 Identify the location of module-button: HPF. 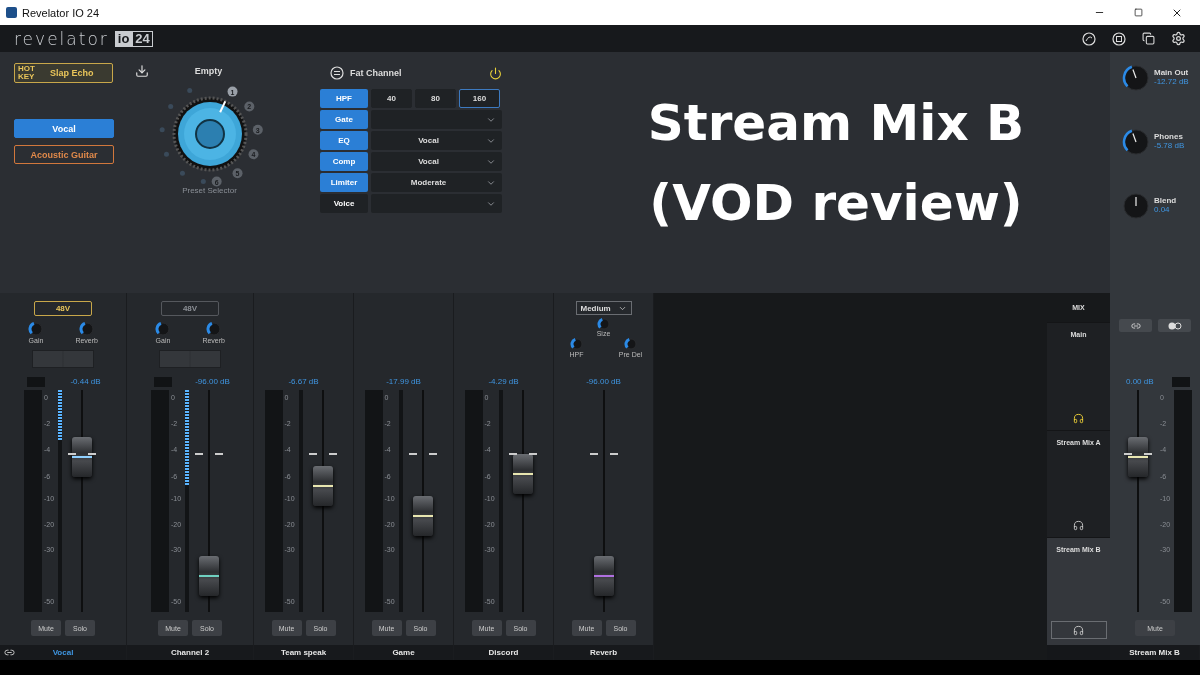
(344, 98).